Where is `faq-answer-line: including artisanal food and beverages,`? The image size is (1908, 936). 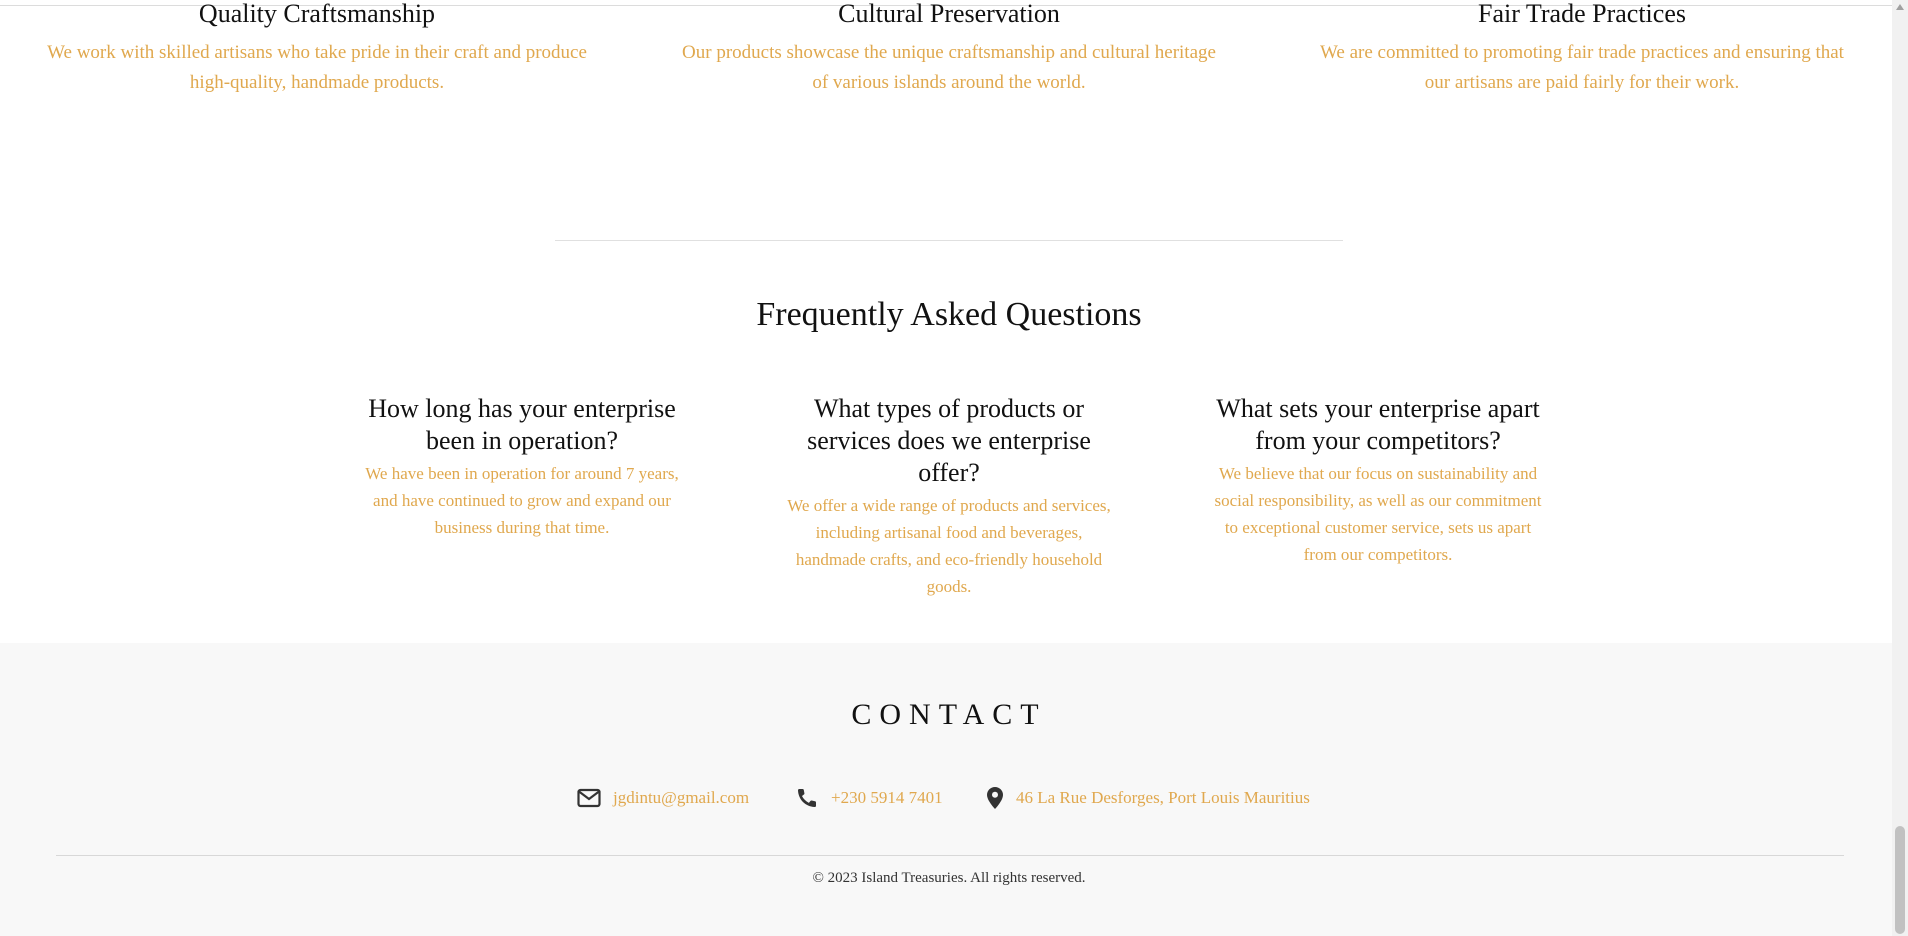 faq-answer-line: including artisanal food and beverages, is located at coordinates (949, 532).